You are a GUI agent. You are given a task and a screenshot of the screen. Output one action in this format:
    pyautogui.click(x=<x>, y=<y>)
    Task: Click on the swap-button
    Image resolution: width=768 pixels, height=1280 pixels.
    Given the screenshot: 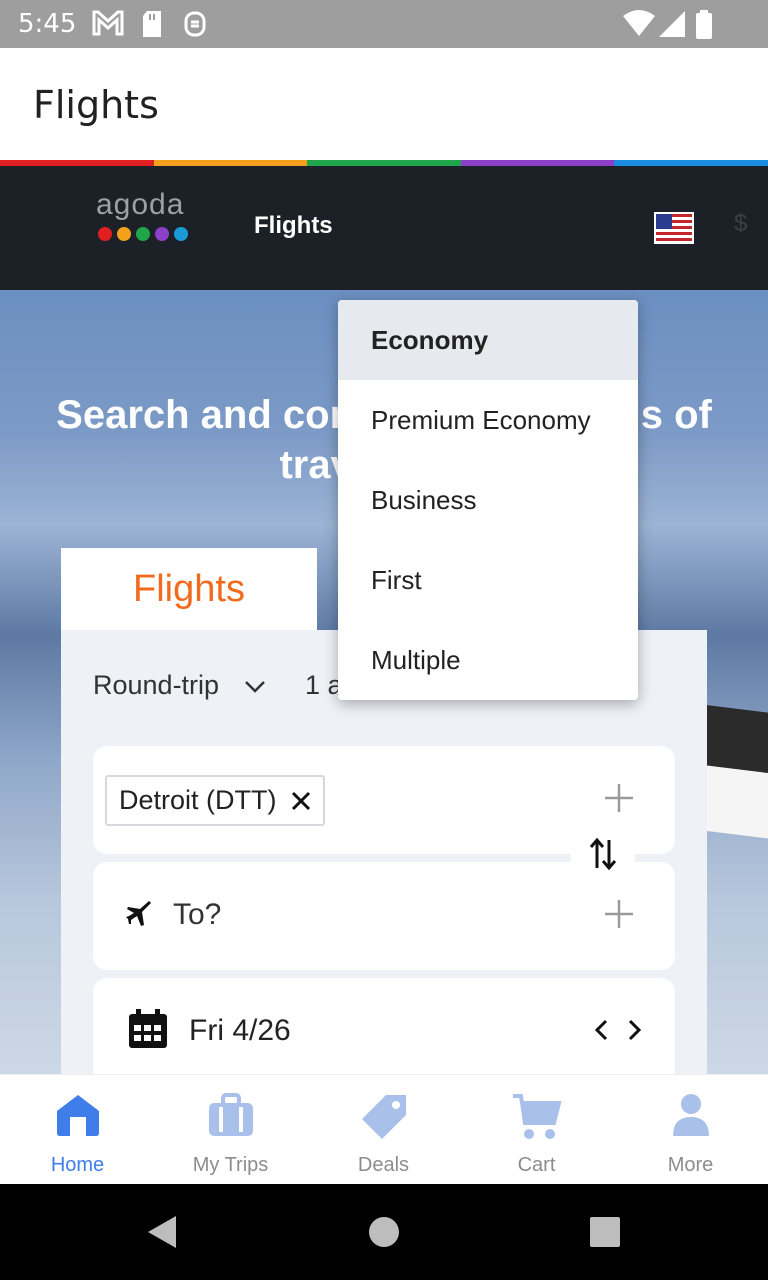 What is the action you would take?
    pyautogui.click(x=603, y=854)
    